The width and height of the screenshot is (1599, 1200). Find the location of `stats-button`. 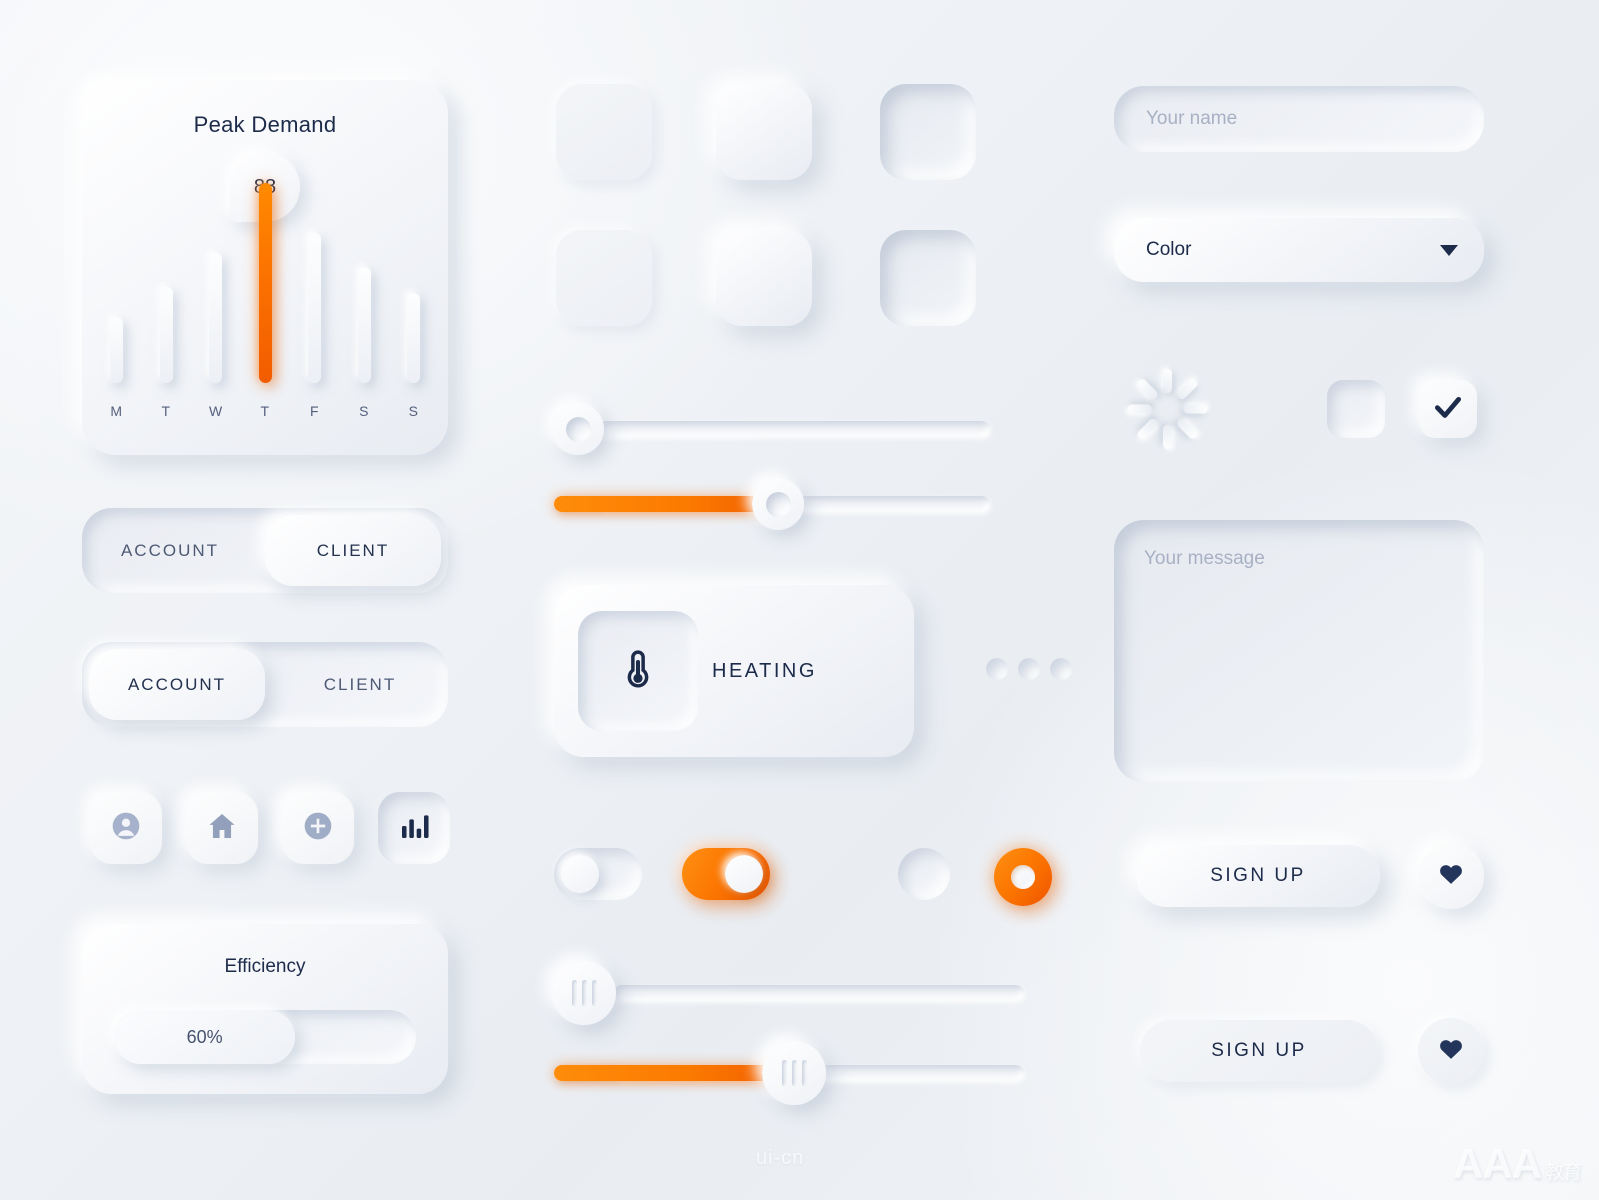

stats-button is located at coordinates (414, 828).